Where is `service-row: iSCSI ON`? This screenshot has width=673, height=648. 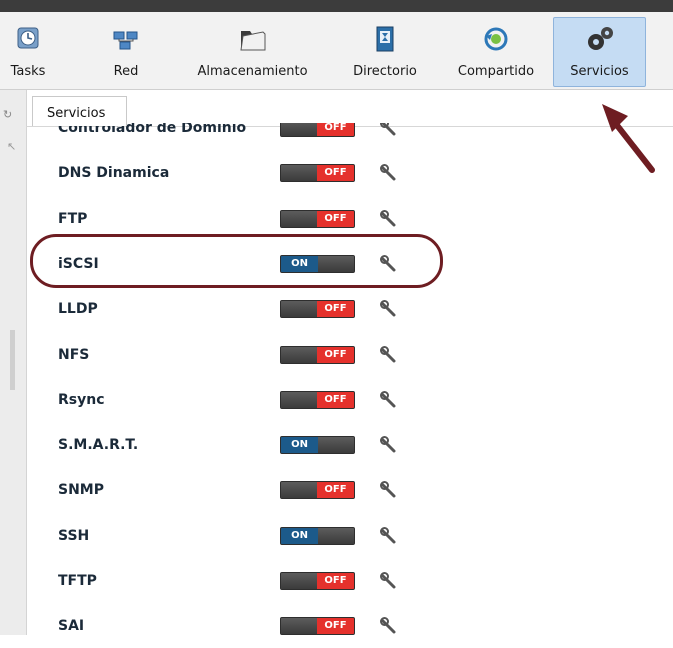 service-row: iSCSI ON is located at coordinates (350, 264).